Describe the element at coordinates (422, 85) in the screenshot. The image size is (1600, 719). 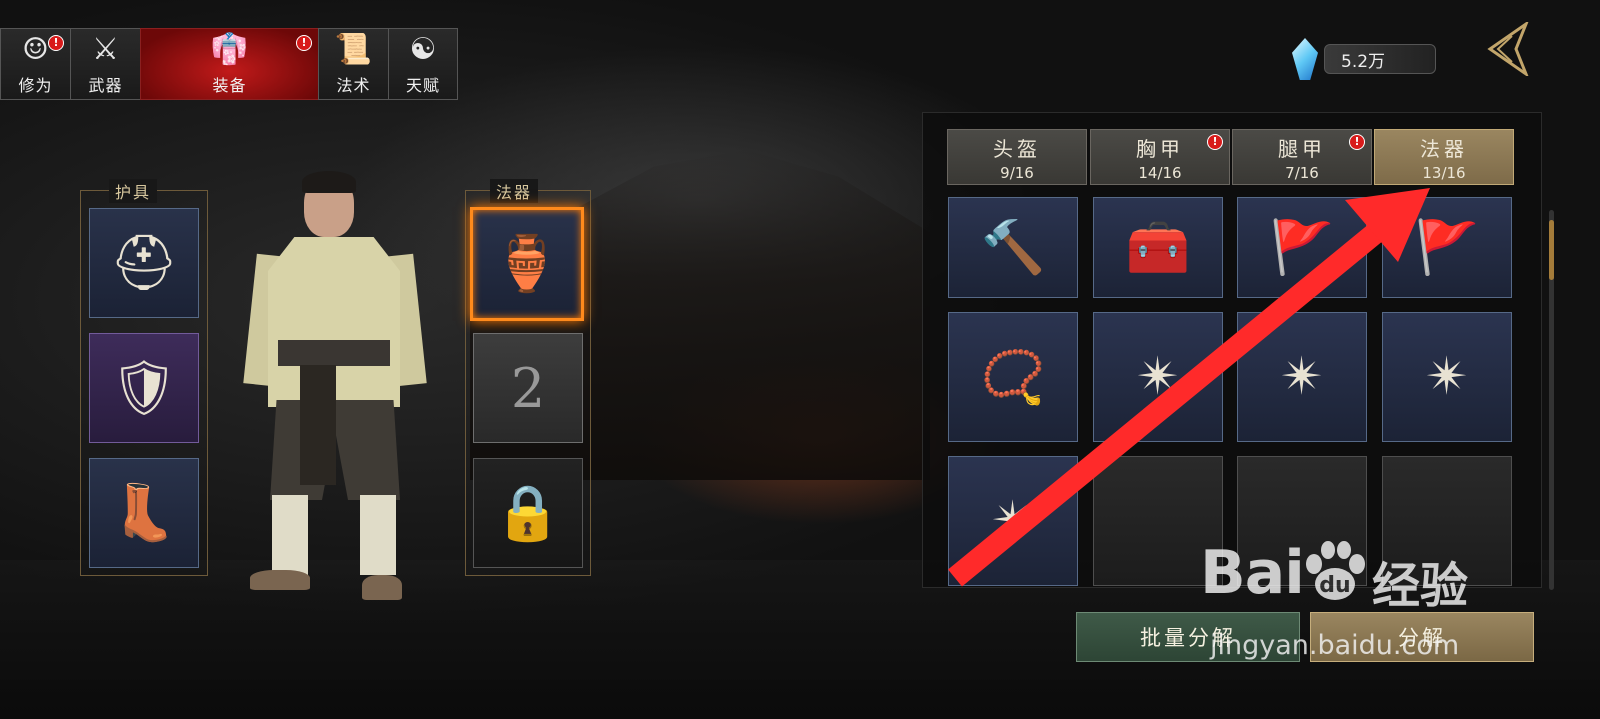
I see `tab-label: 天赋` at that location.